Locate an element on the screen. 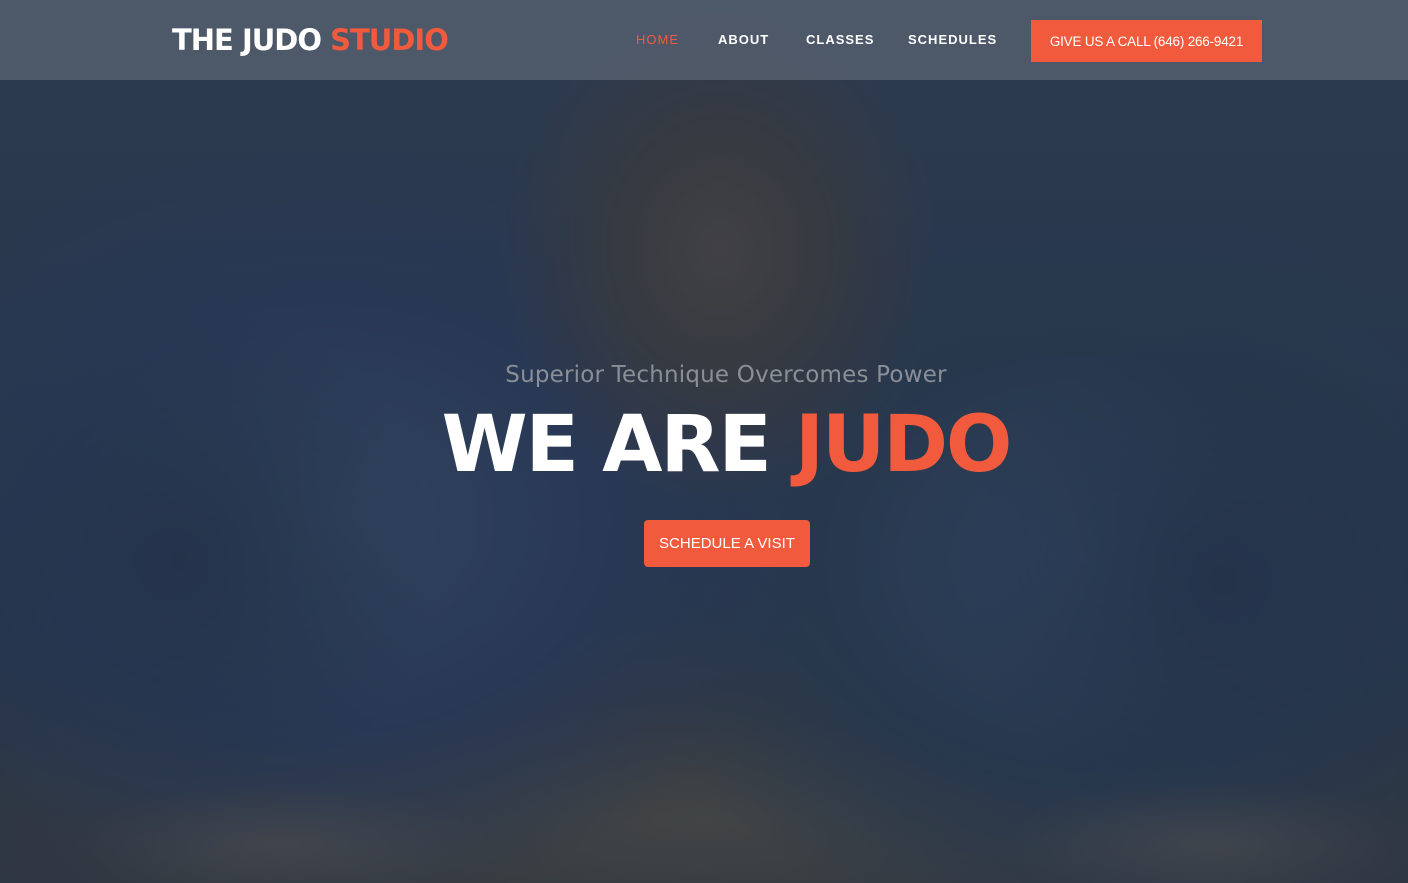 The image size is (1408, 883). schedule-visit-button: SCHEDULE A VISIT is located at coordinates (727, 543).